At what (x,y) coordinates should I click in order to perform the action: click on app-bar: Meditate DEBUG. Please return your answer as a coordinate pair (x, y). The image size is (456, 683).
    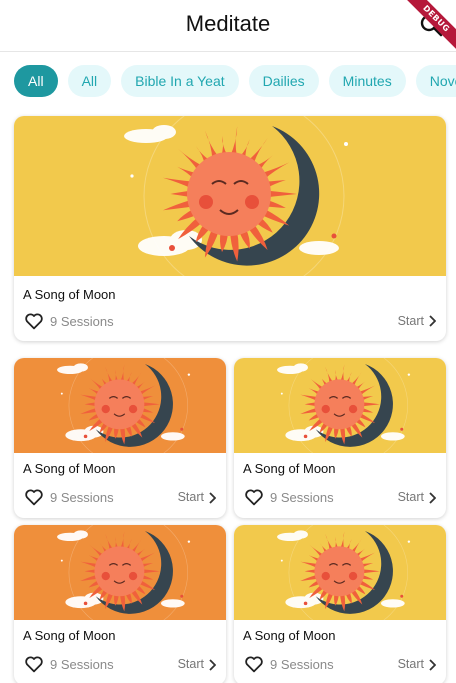
    Looking at the image, I should click on (228, 26).